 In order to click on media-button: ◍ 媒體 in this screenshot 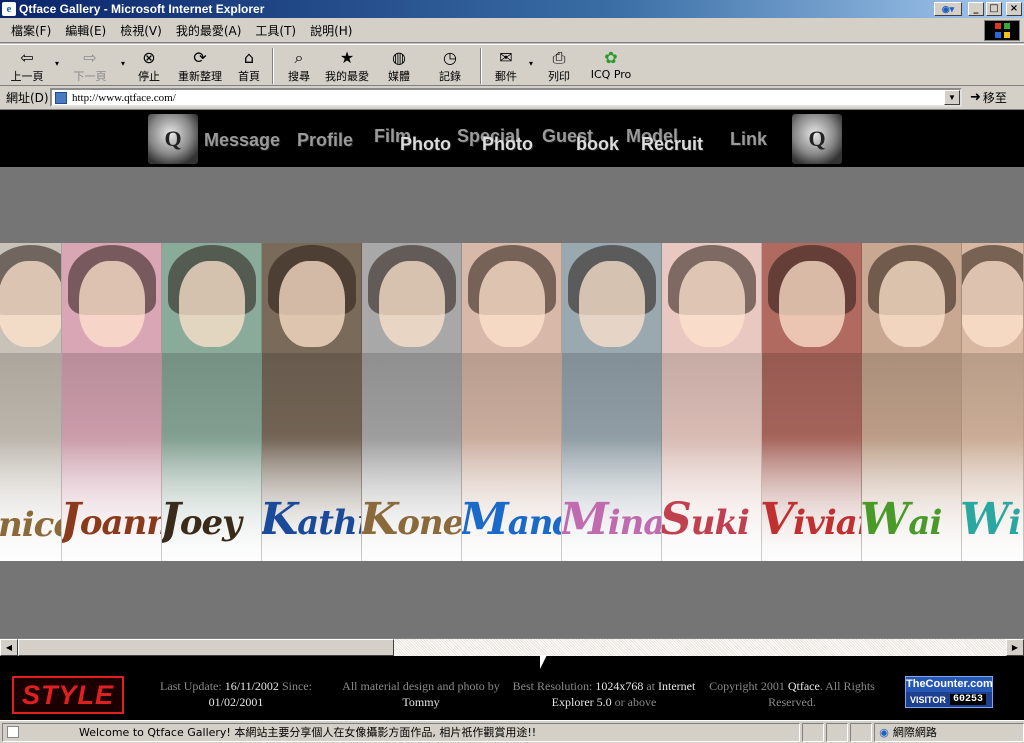, I will do `click(399, 65)`.